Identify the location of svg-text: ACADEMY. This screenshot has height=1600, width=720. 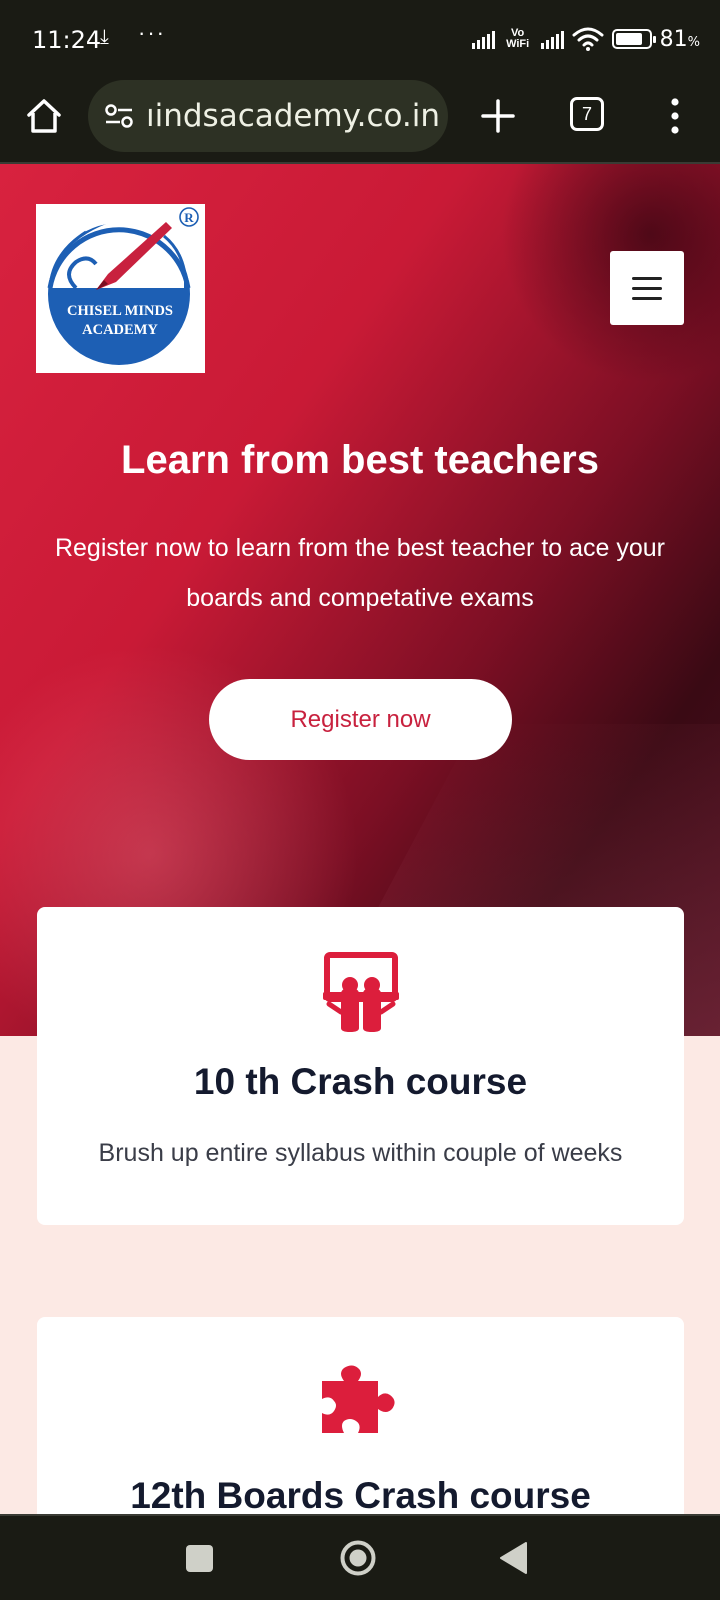
(120, 330).